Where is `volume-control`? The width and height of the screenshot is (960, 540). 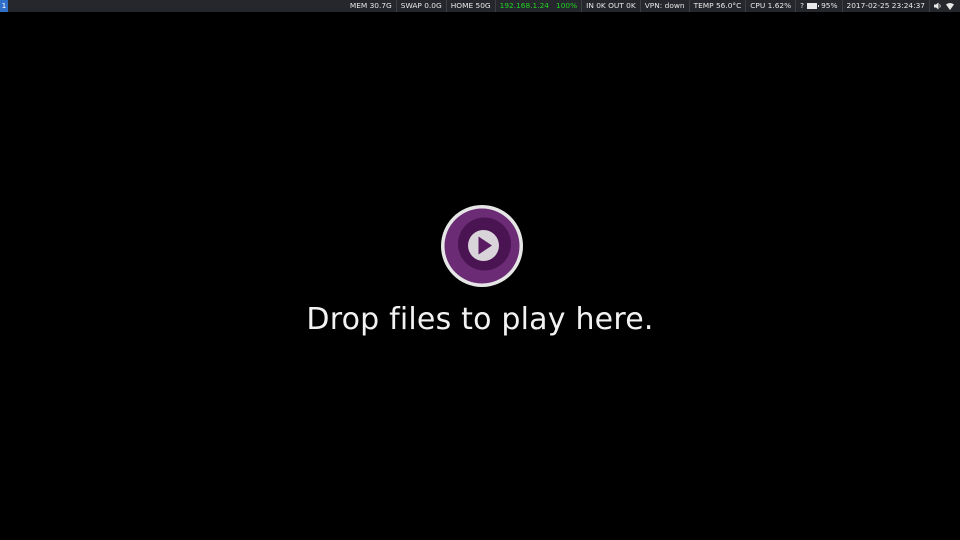
volume-control is located at coordinates (943, 6).